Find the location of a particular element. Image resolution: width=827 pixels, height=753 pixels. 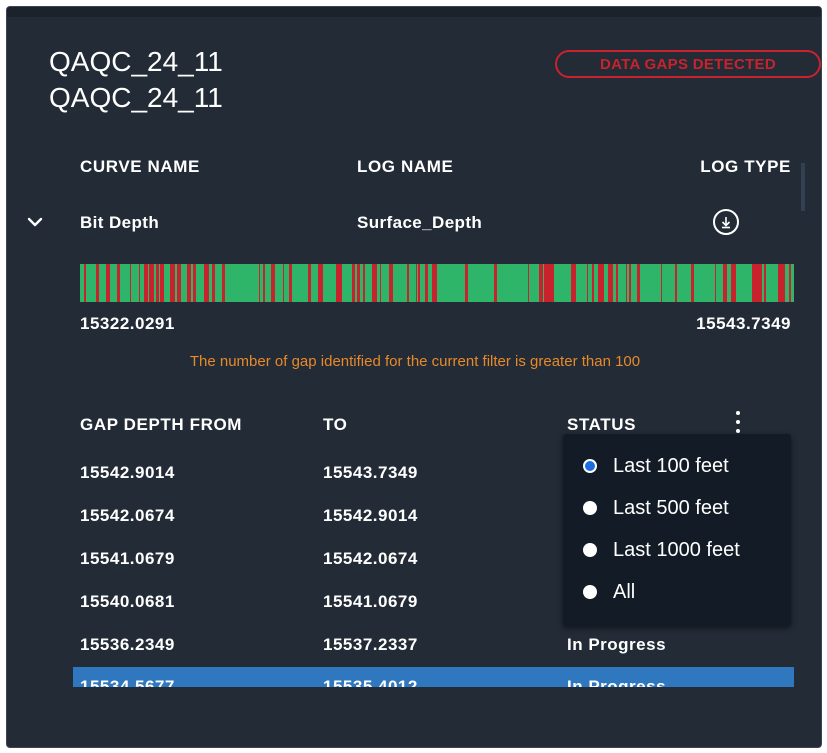

gap-to-cell: 15543.7349 is located at coordinates (370, 472).